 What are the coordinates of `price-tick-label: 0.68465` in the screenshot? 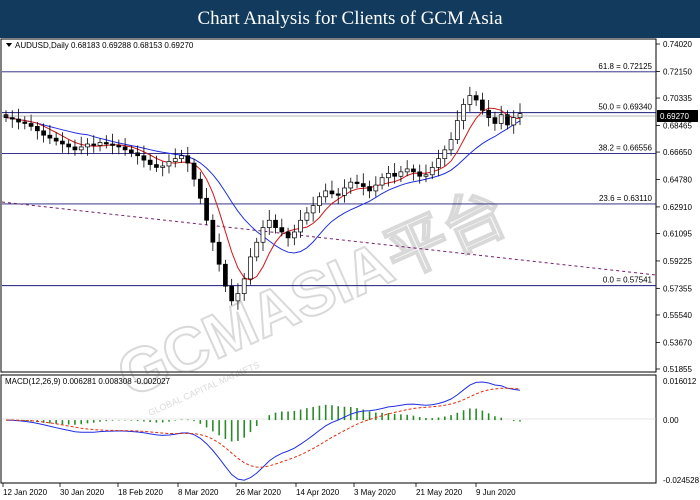 It's located at (677, 125).